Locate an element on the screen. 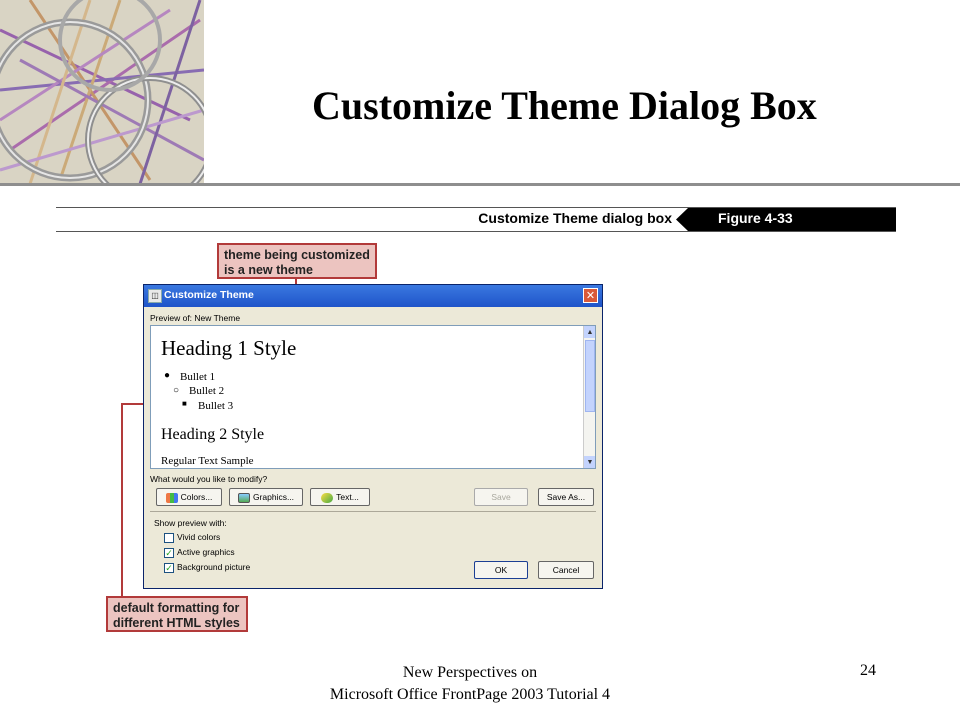 This screenshot has width=960, height=720. page-number: 24 is located at coordinates (868, 670).